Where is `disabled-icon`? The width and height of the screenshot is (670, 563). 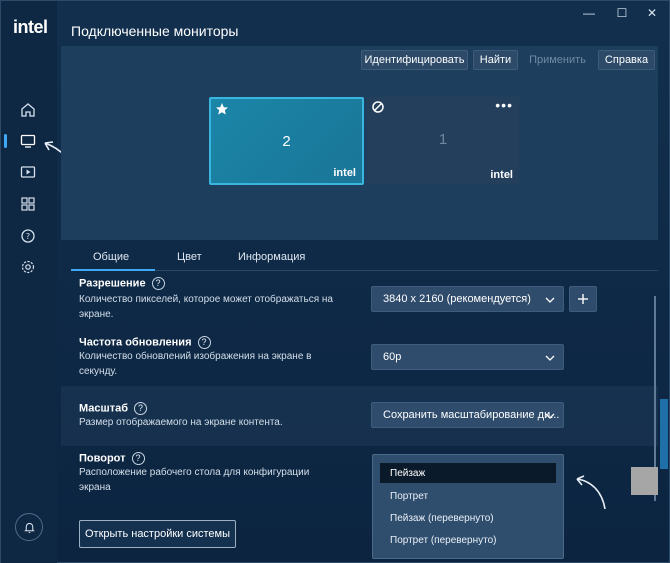 disabled-icon is located at coordinates (378, 107).